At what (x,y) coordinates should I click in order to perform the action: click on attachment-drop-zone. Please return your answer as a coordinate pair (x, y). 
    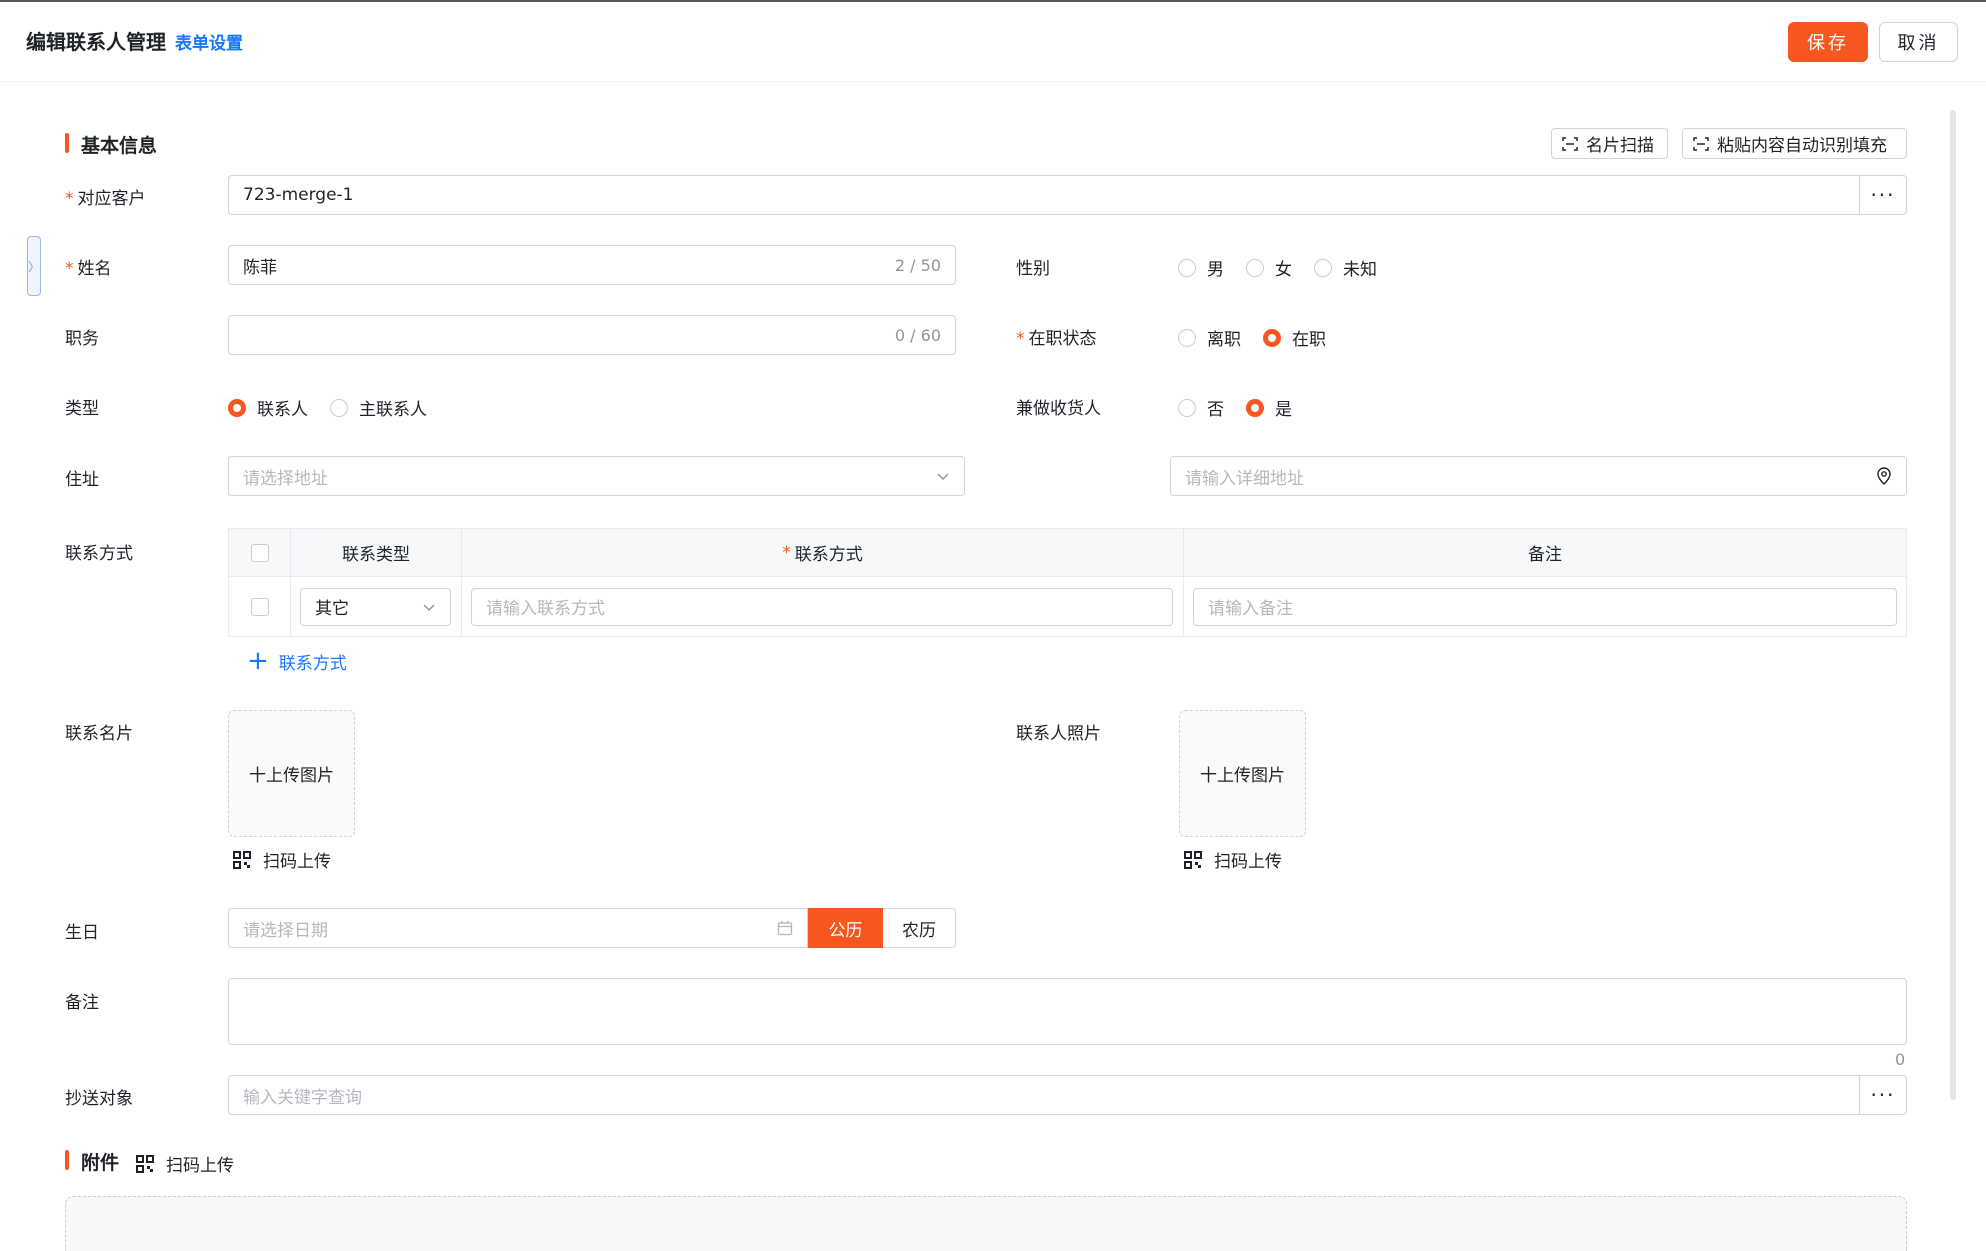
    Looking at the image, I should click on (986, 1223).